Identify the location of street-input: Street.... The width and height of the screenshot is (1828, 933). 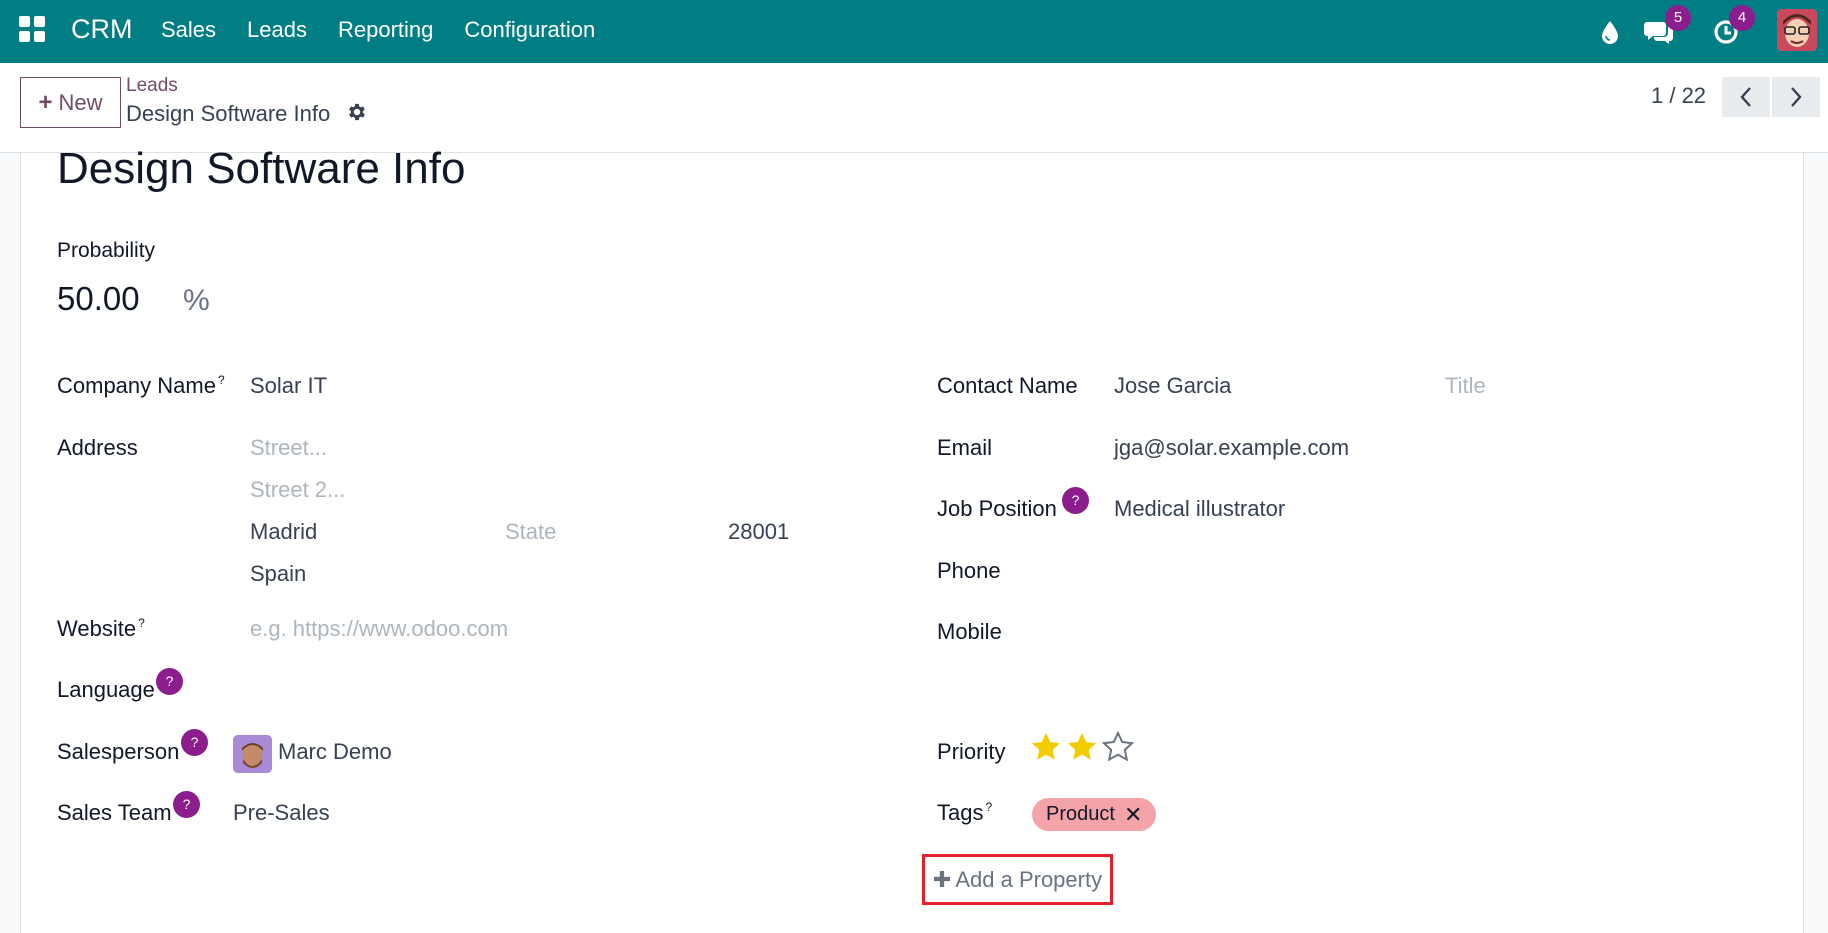
(288, 448).